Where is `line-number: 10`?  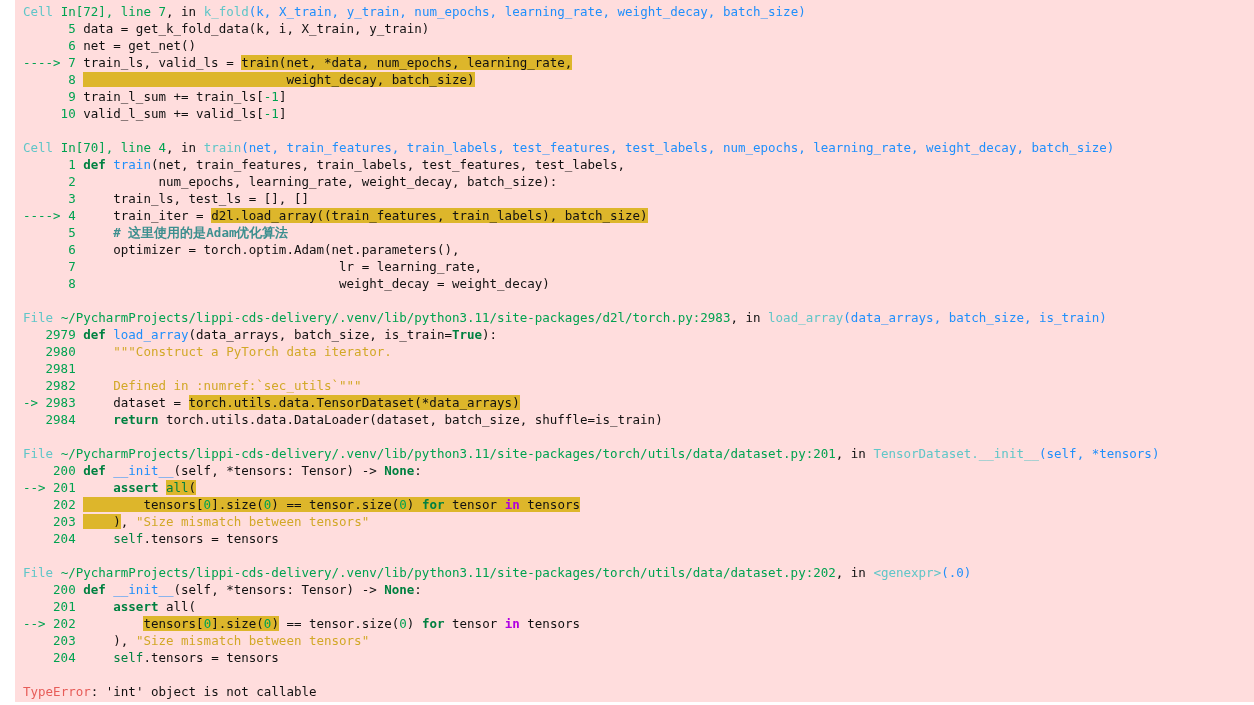 line-number: 10 is located at coordinates (68, 113).